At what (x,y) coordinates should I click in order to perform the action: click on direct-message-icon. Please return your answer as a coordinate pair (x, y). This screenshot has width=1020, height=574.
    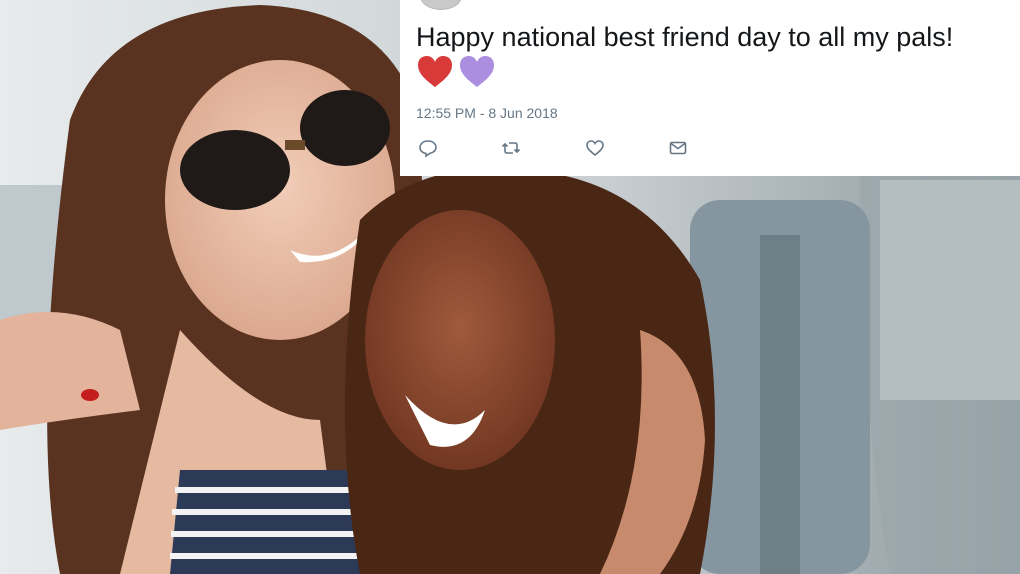
    Looking at the image, I should click on (679, 149).